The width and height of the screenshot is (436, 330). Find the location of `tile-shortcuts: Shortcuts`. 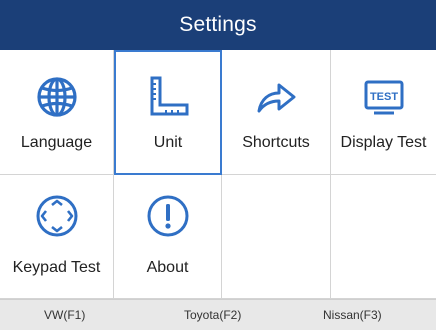

tile-shortcuts: Shortcuts is located at coordinates (276, 112).